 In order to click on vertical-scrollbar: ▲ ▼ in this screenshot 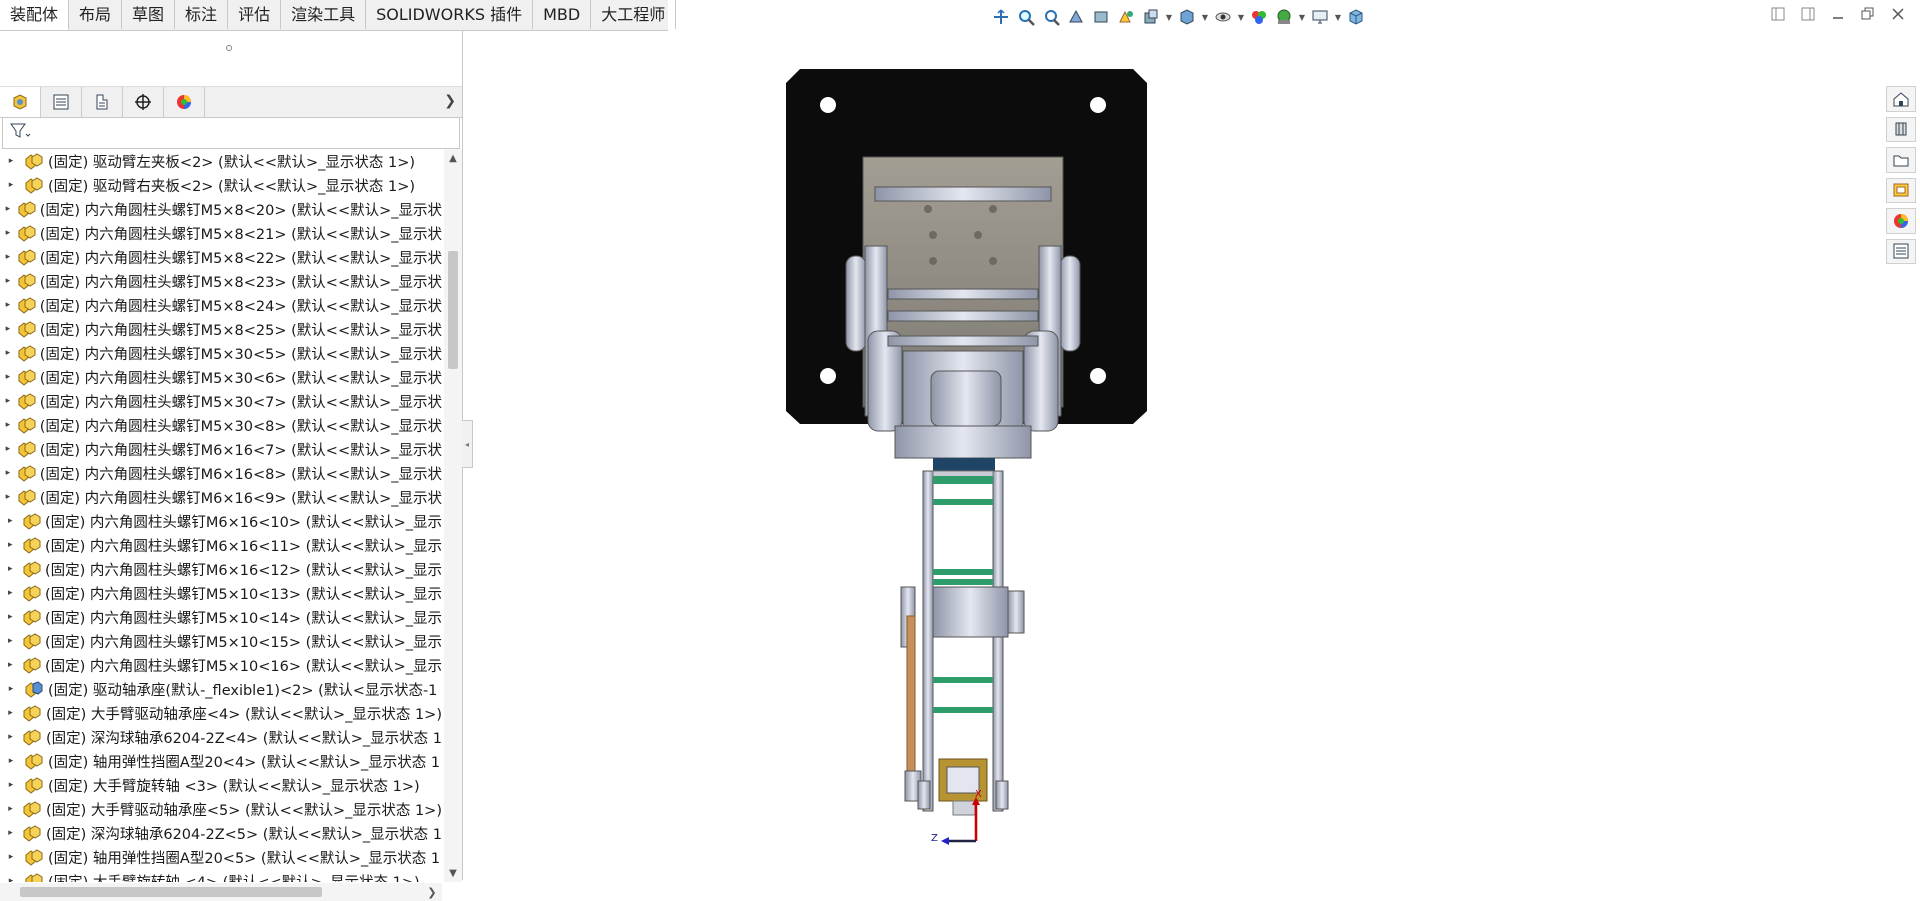, I will do `click(453, 515)`.